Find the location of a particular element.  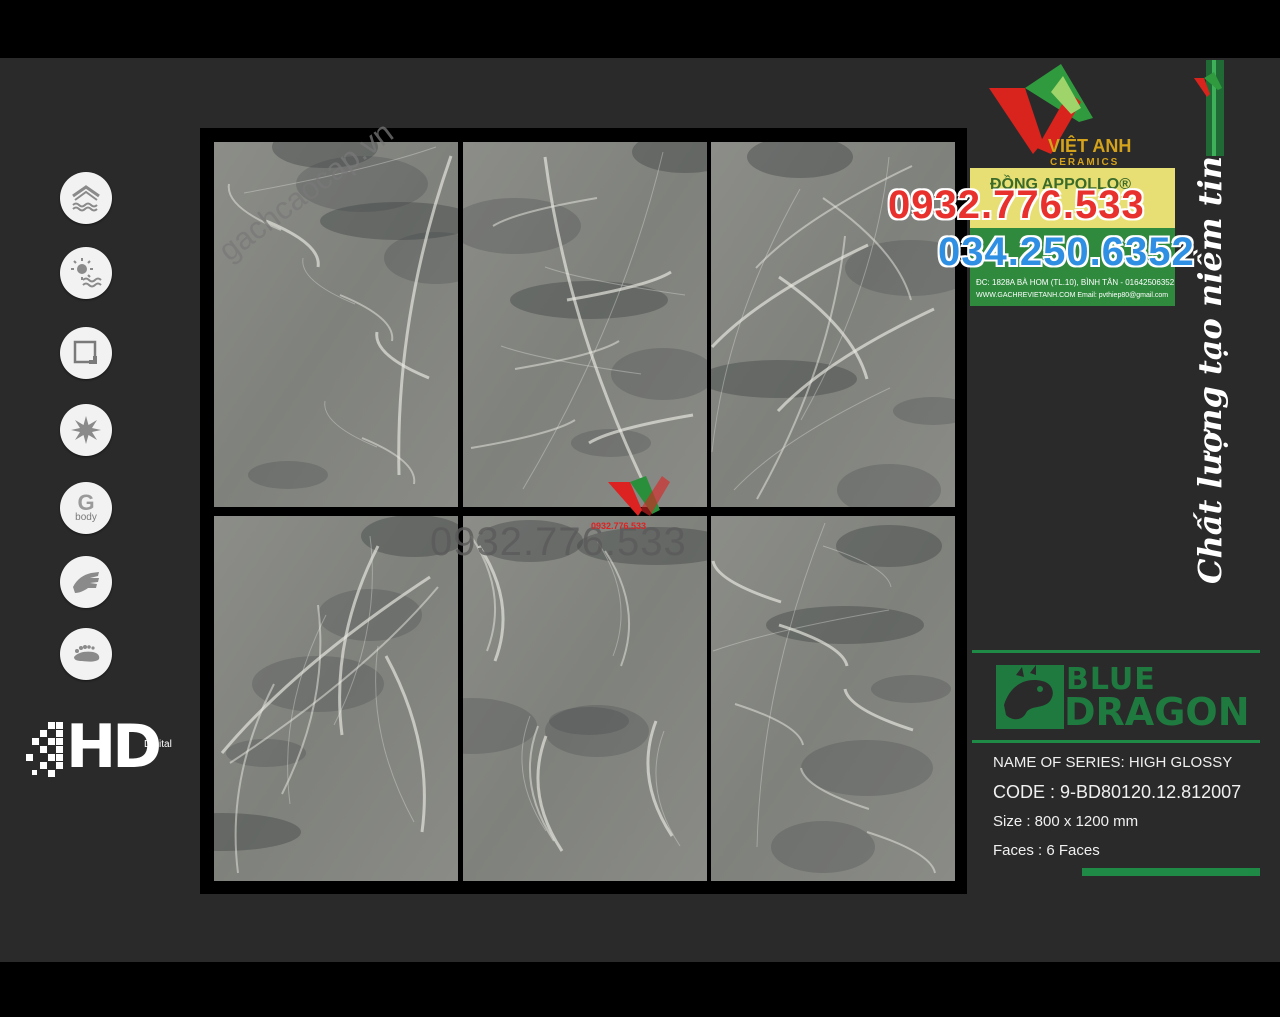

brand-name-line2: DRAGON is located at coordinates (1157, 712).